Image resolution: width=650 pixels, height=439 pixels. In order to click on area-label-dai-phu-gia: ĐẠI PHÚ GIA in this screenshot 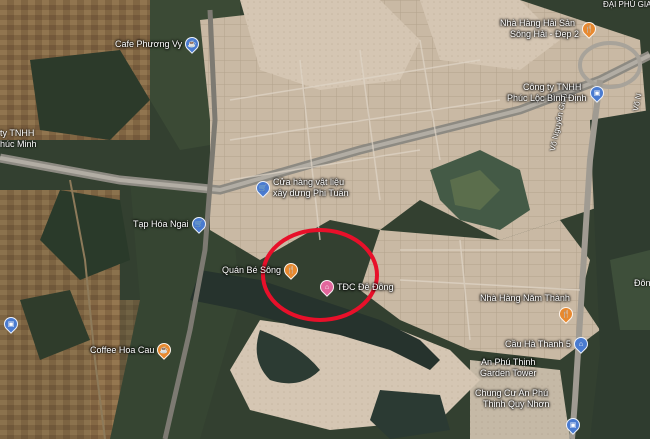, I will do `click(626, 4)`.